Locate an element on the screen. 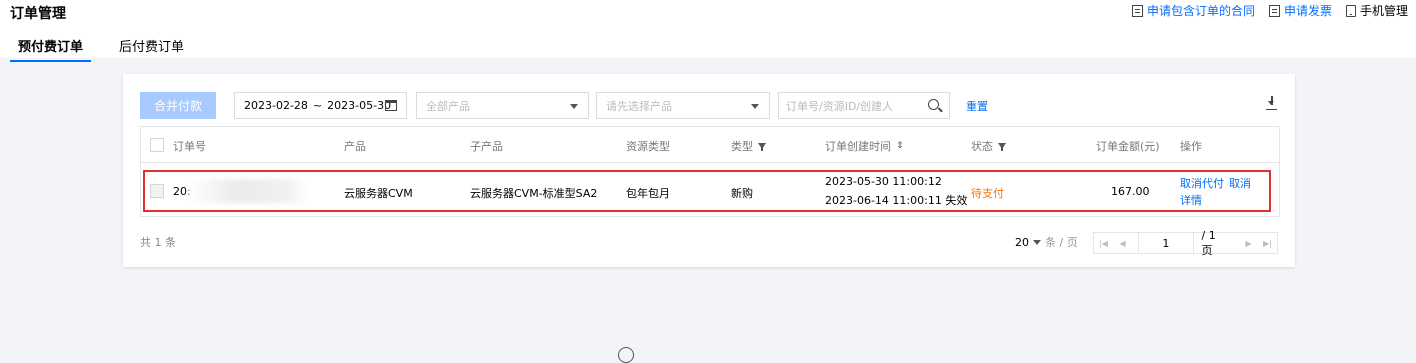  date-start: 2023-02-28 is located at coordinates (276, 105).